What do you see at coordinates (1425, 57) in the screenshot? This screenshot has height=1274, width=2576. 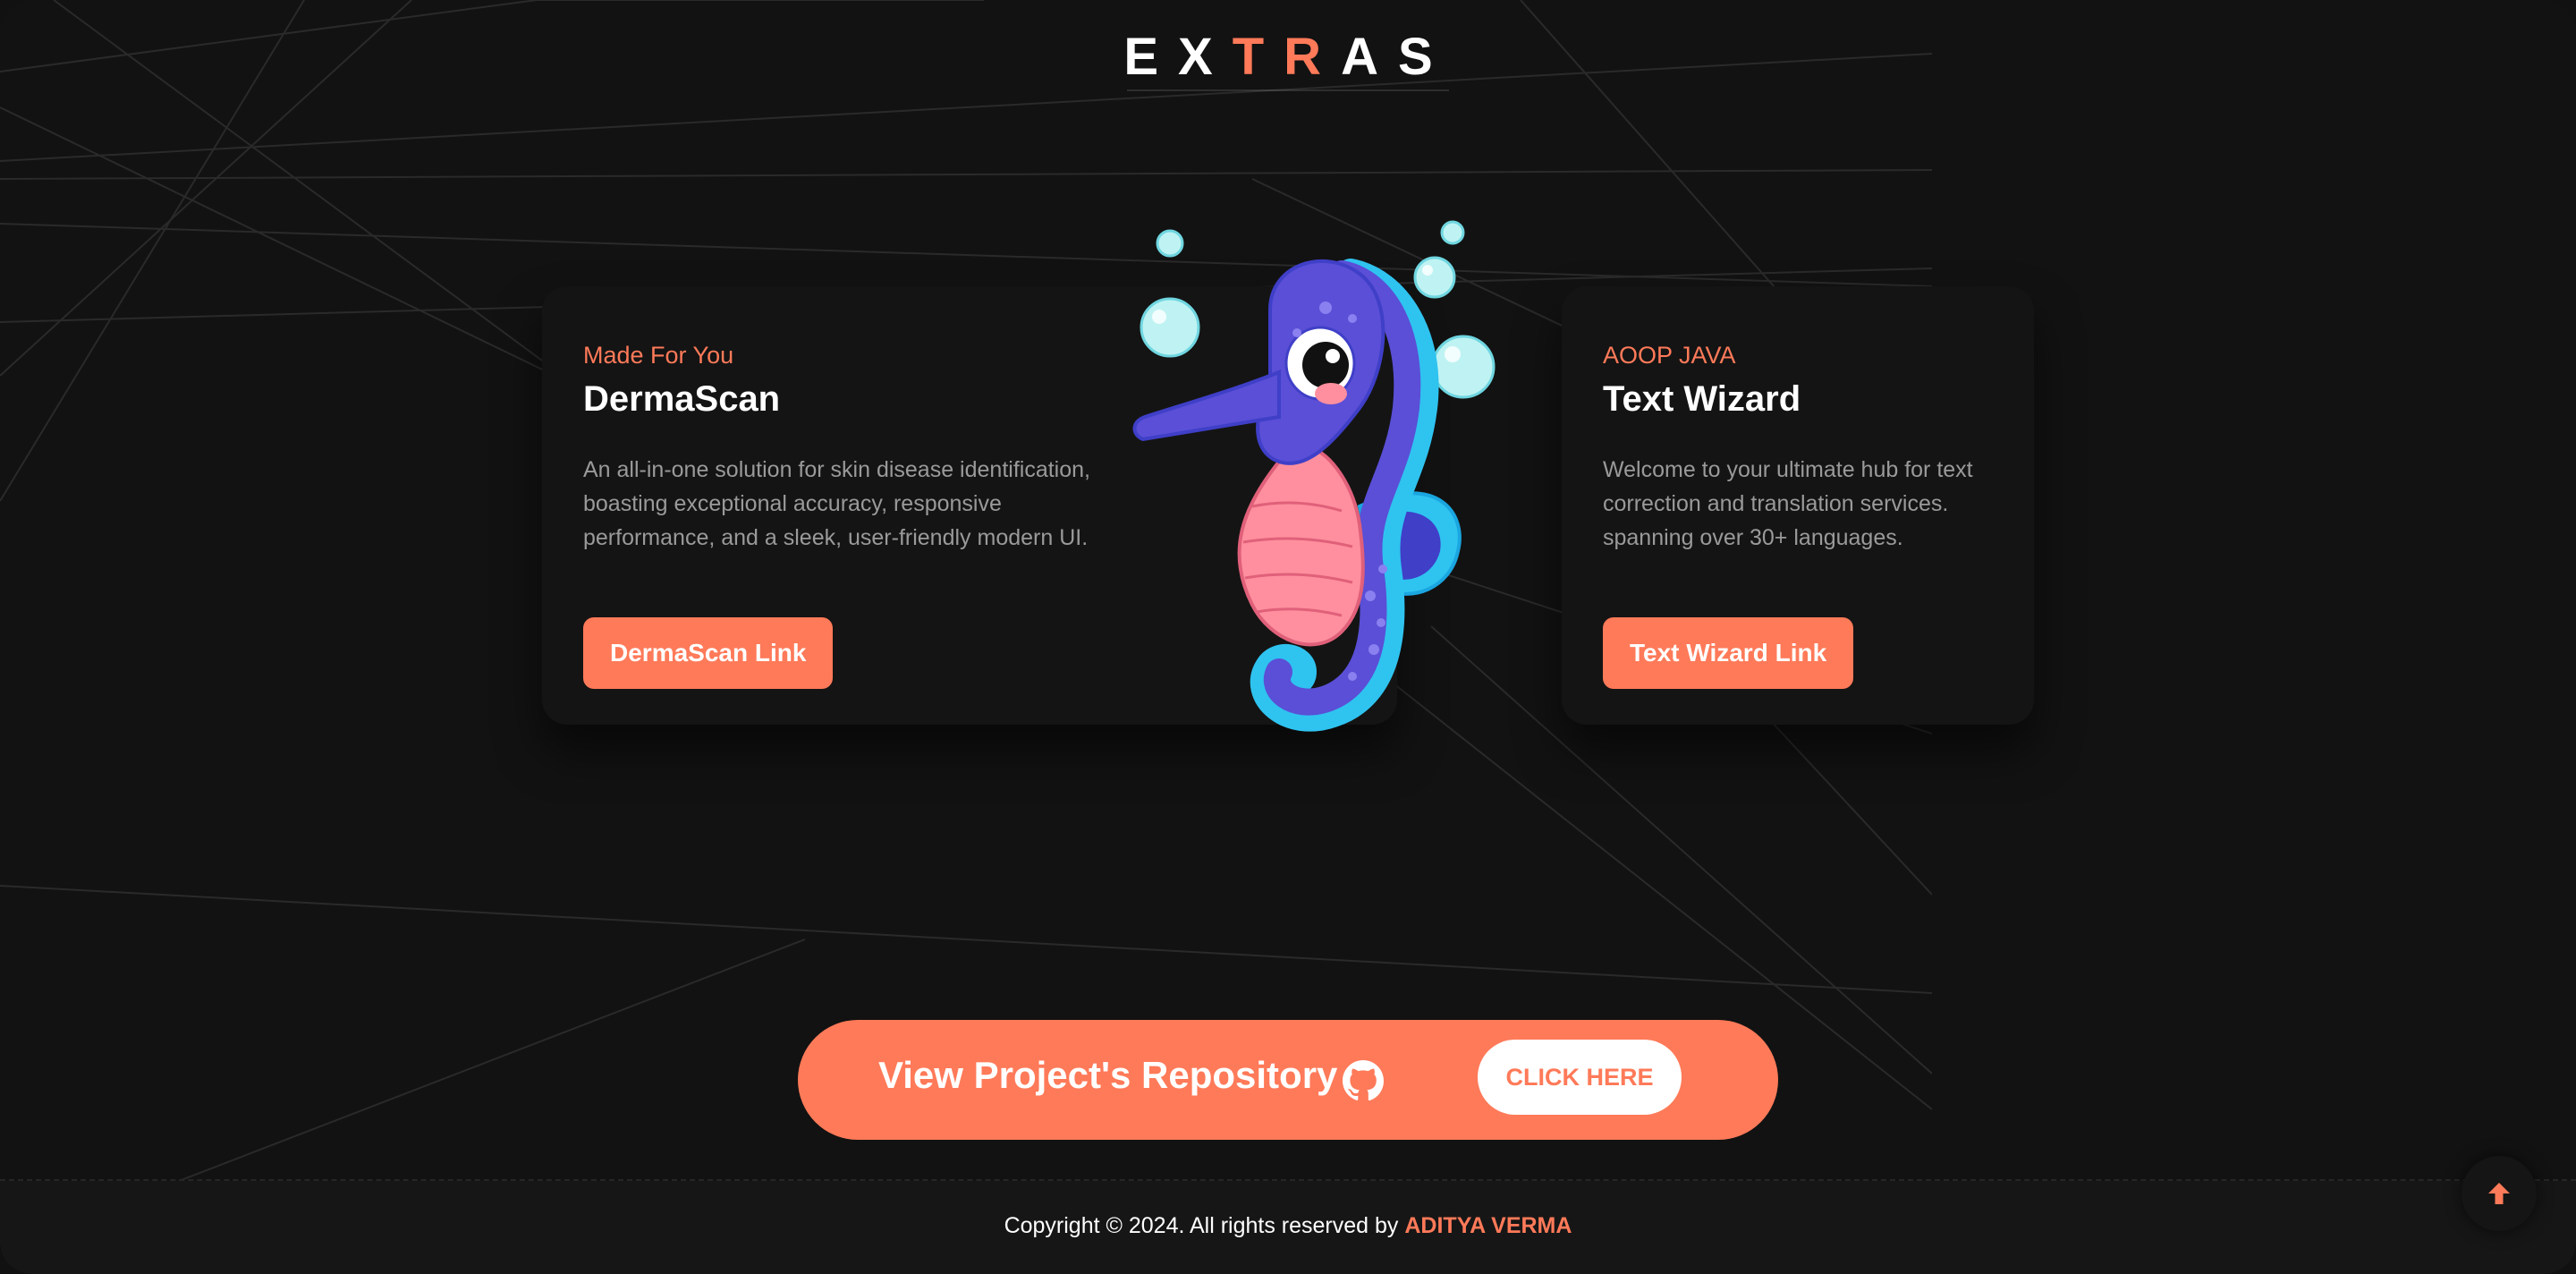 I see `title-letter: S` at bounding box center [1425, 57].